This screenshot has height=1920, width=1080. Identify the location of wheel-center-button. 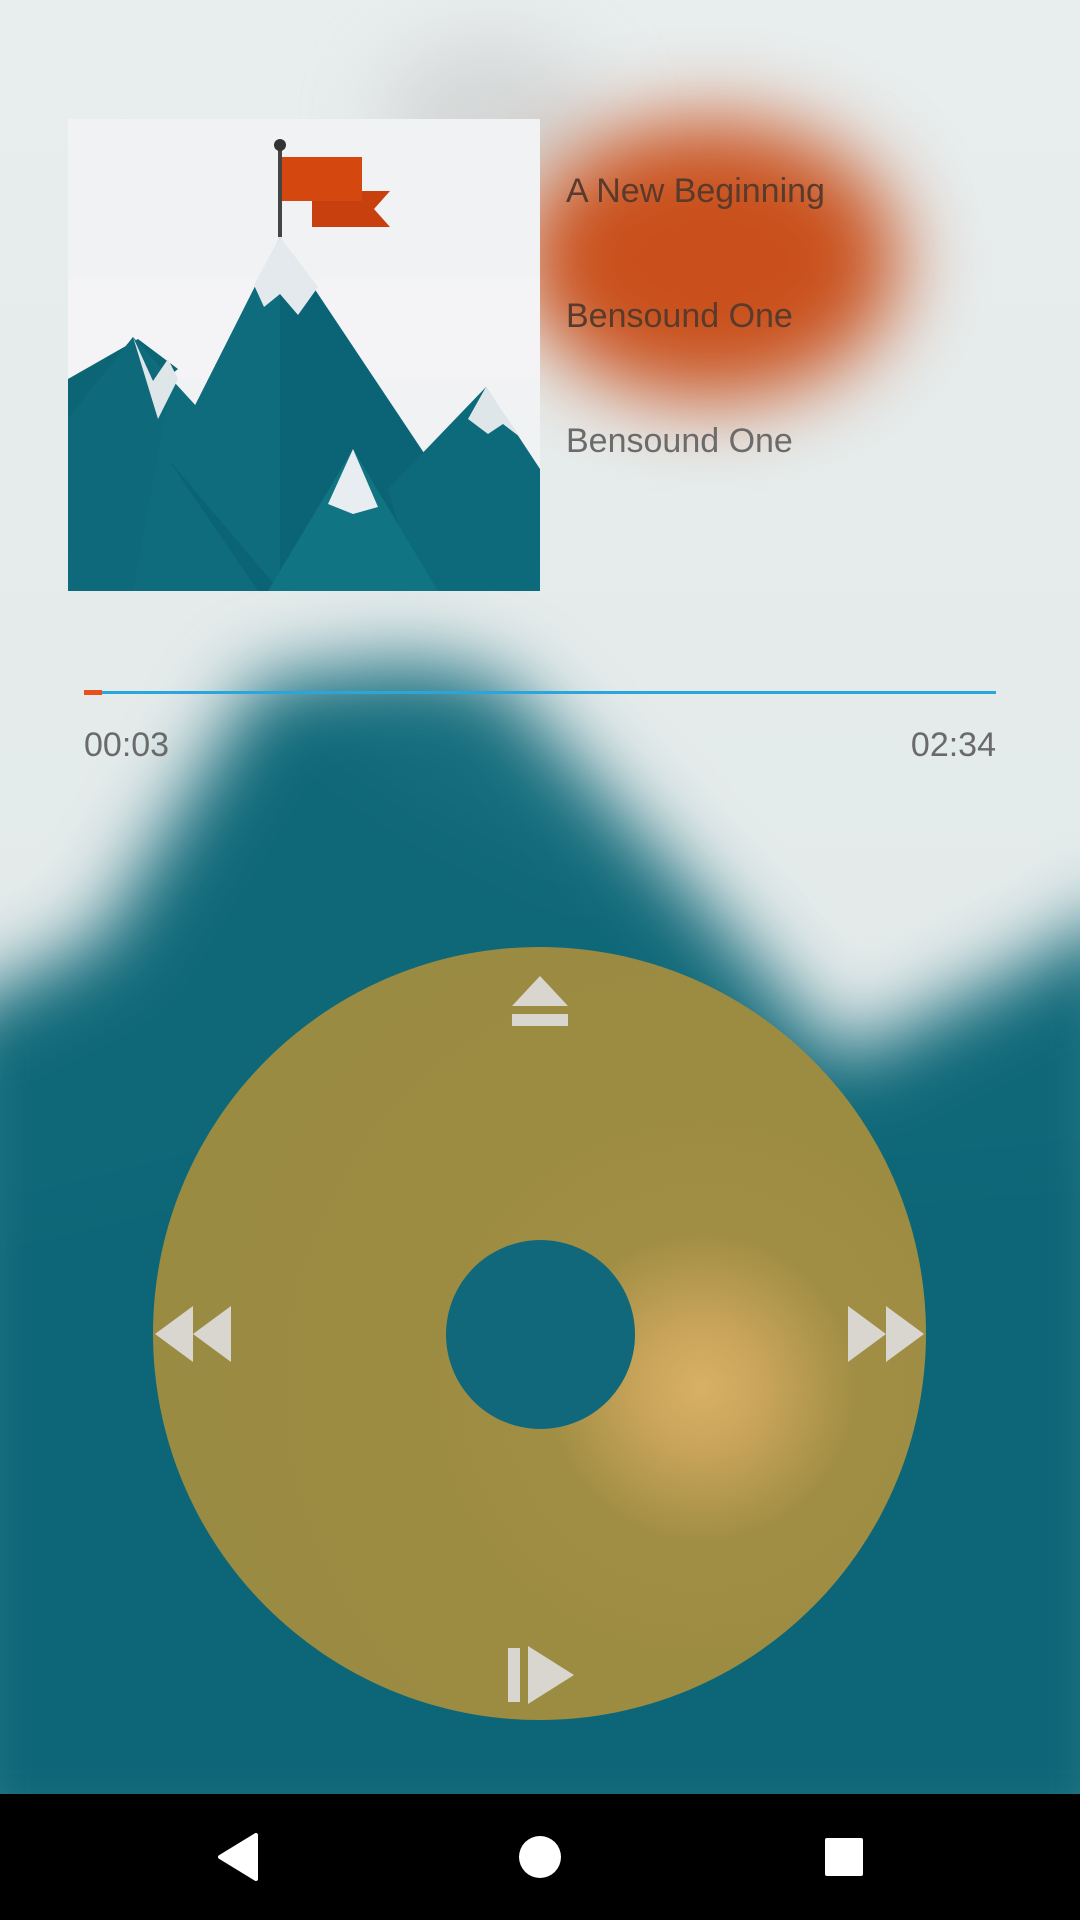
(540, 1334).